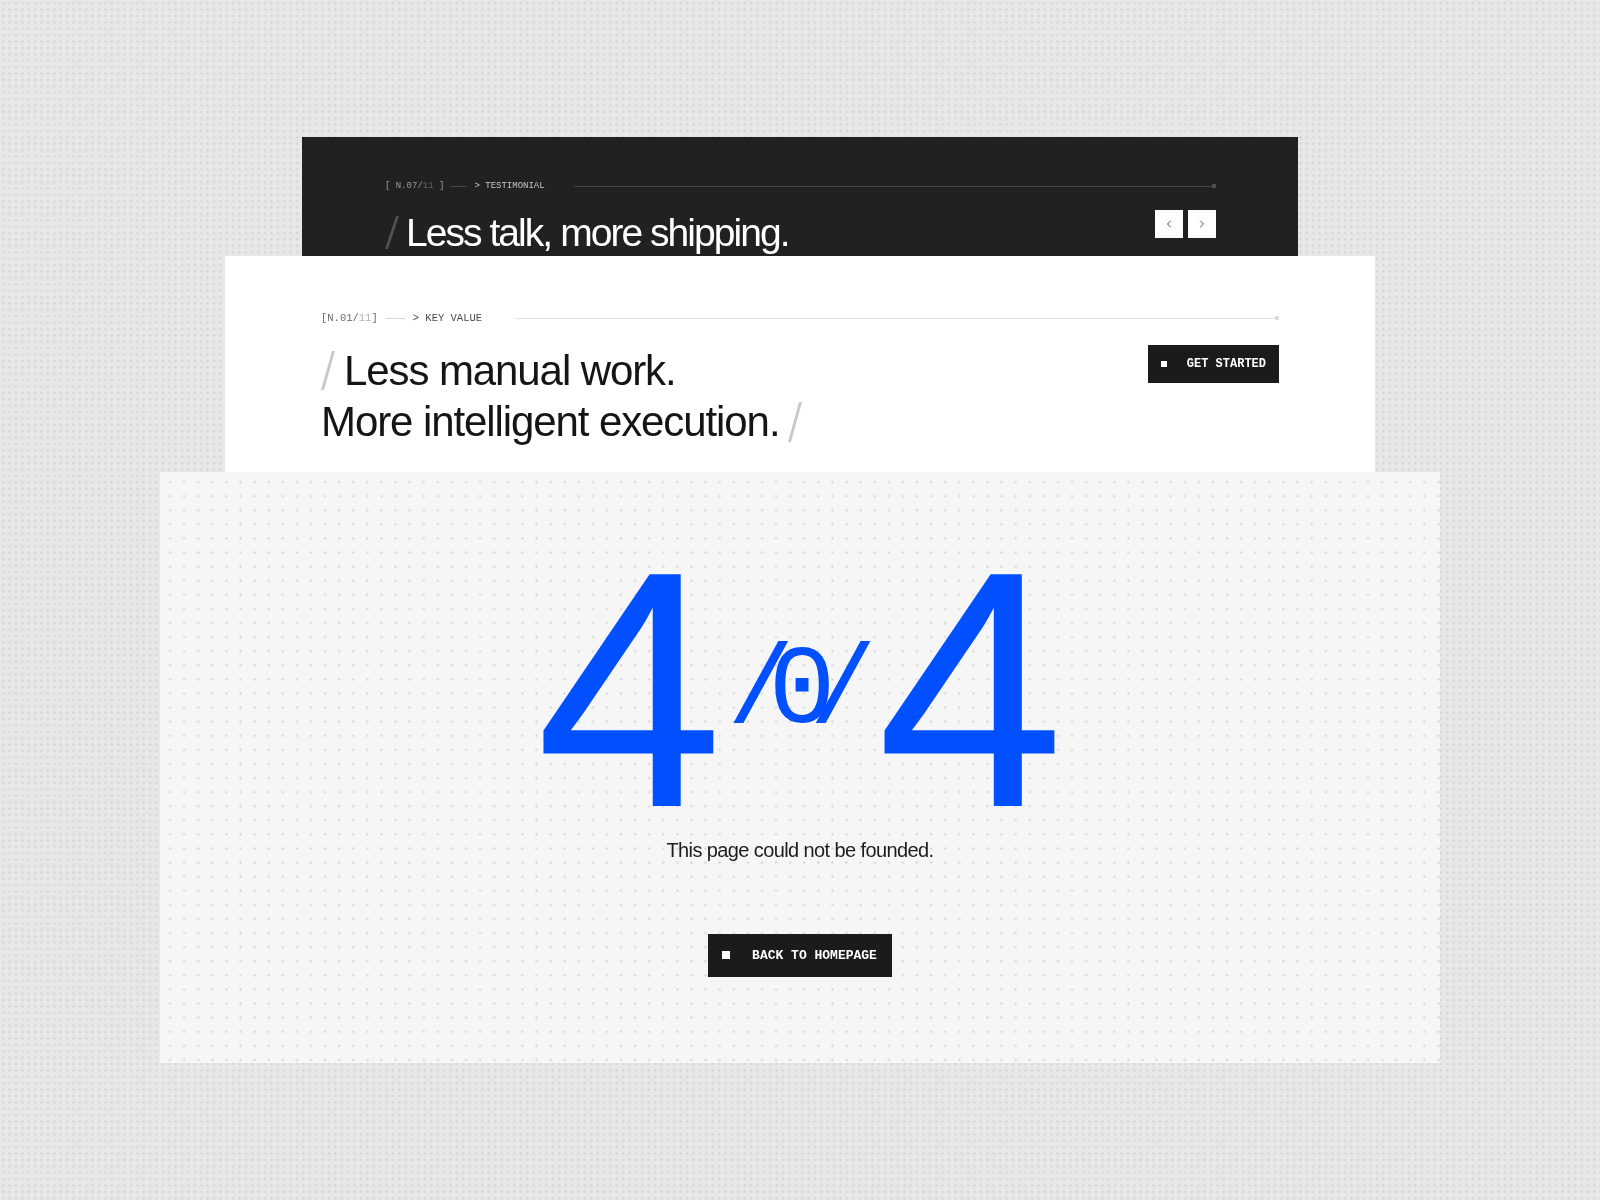 The width and height of the screenshot is (1600, 1200). What do you see at coordinates (802, 692) in the screenshot?
I see `error-code-zero: /0/` at bounding box center [802, 692].